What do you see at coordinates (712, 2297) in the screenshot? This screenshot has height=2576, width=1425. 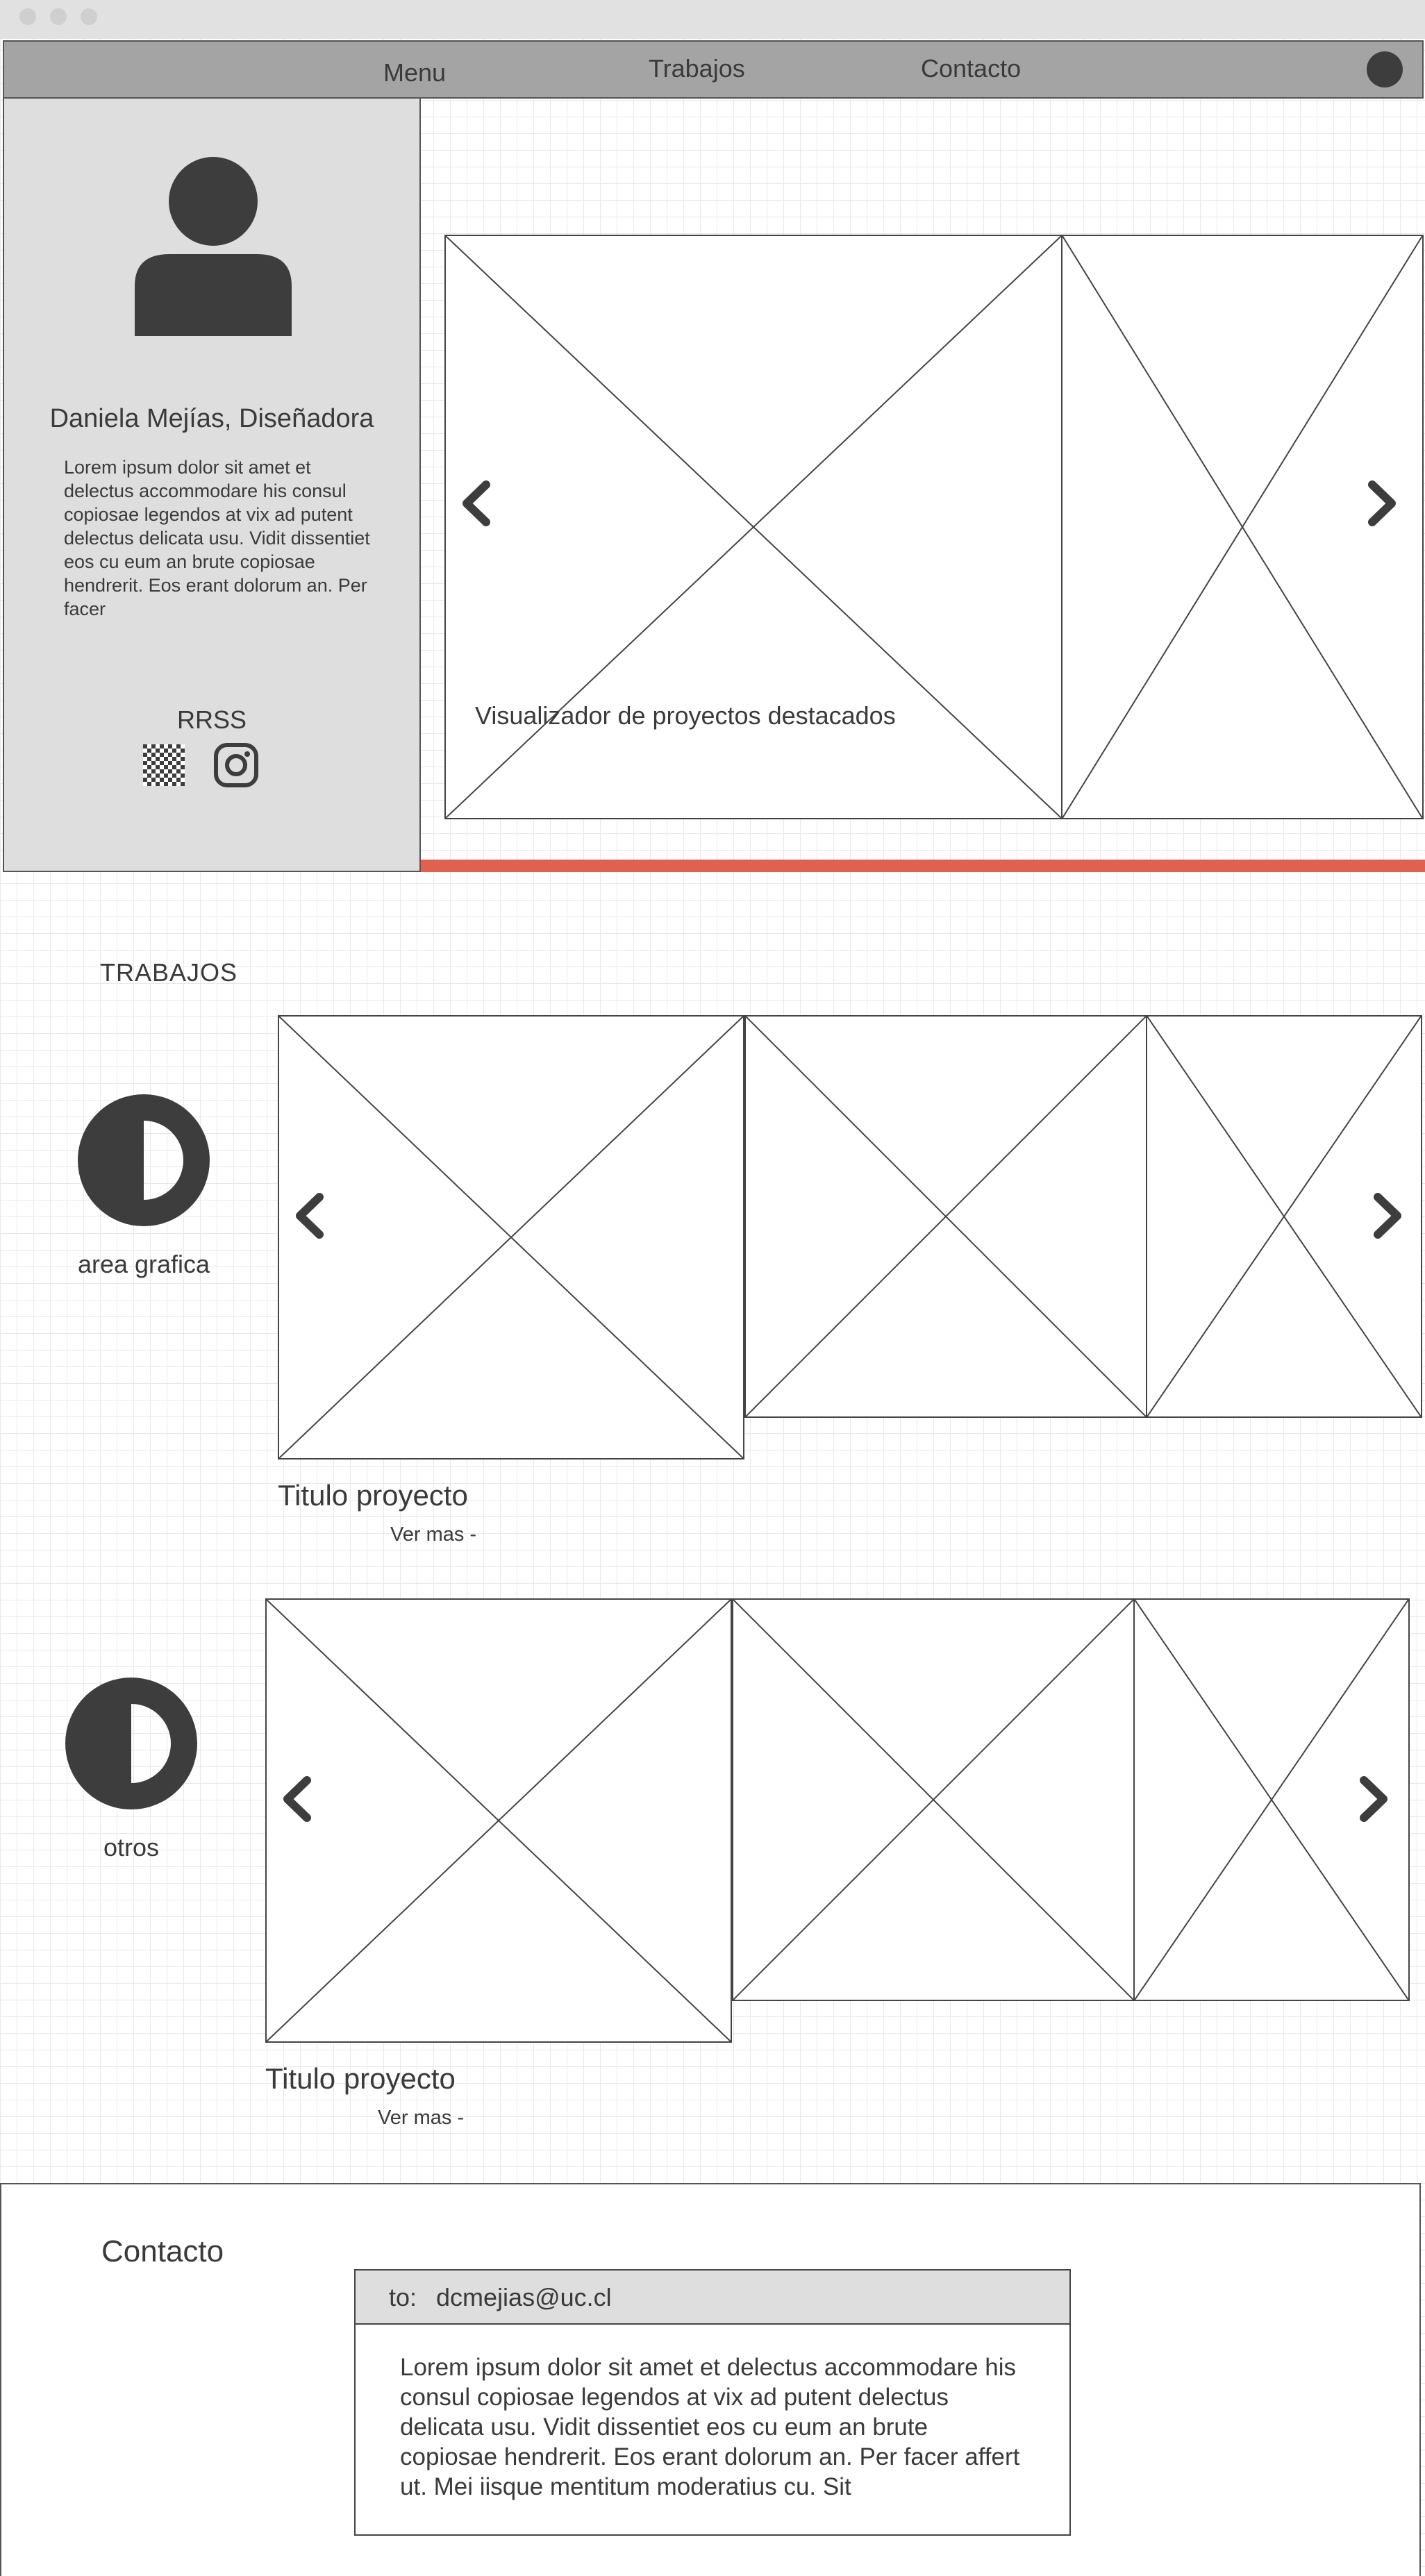 I see `email-to-field: to: dcmejias@uc.cl` at bounding box center [712, 2297].